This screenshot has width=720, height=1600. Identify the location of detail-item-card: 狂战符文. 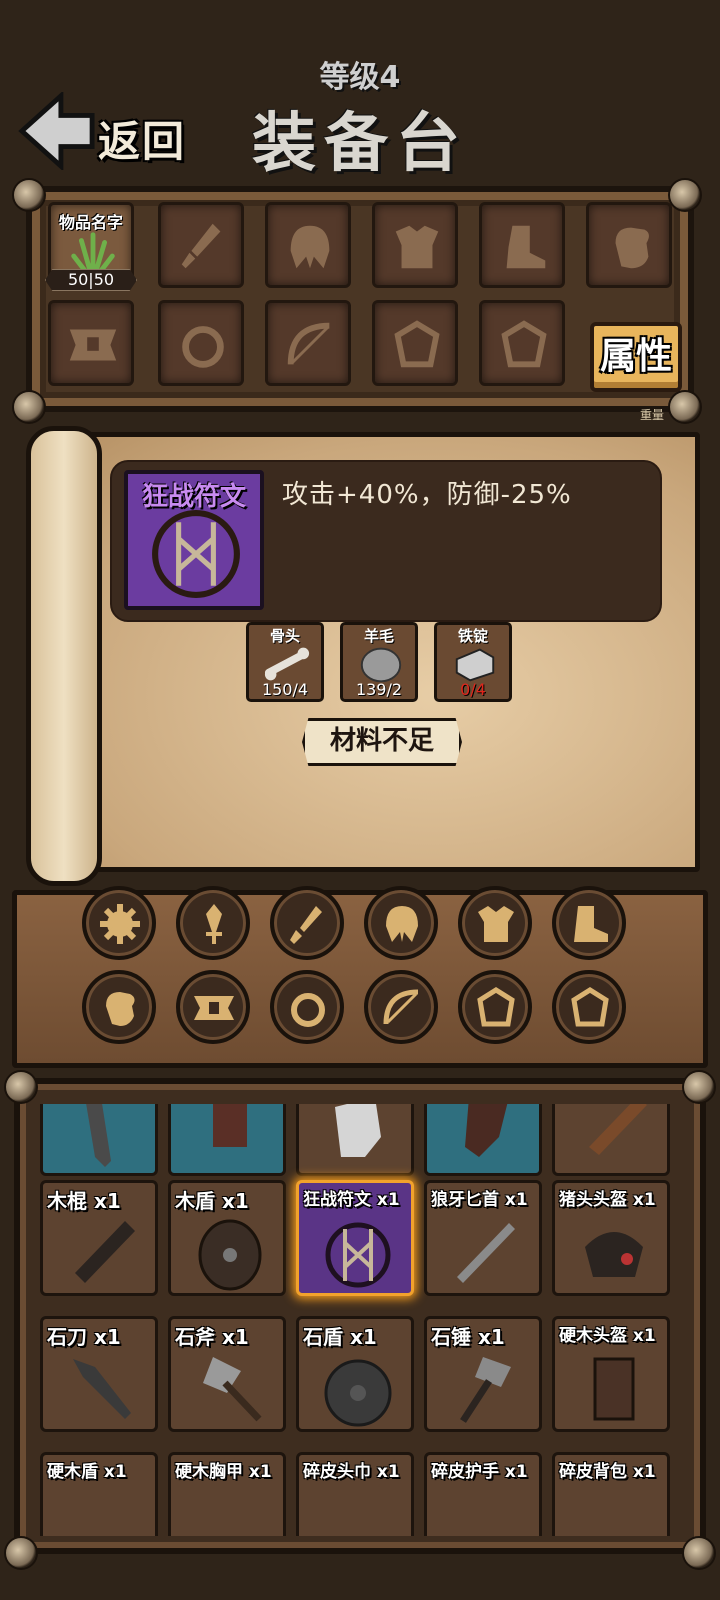
(194, 540).